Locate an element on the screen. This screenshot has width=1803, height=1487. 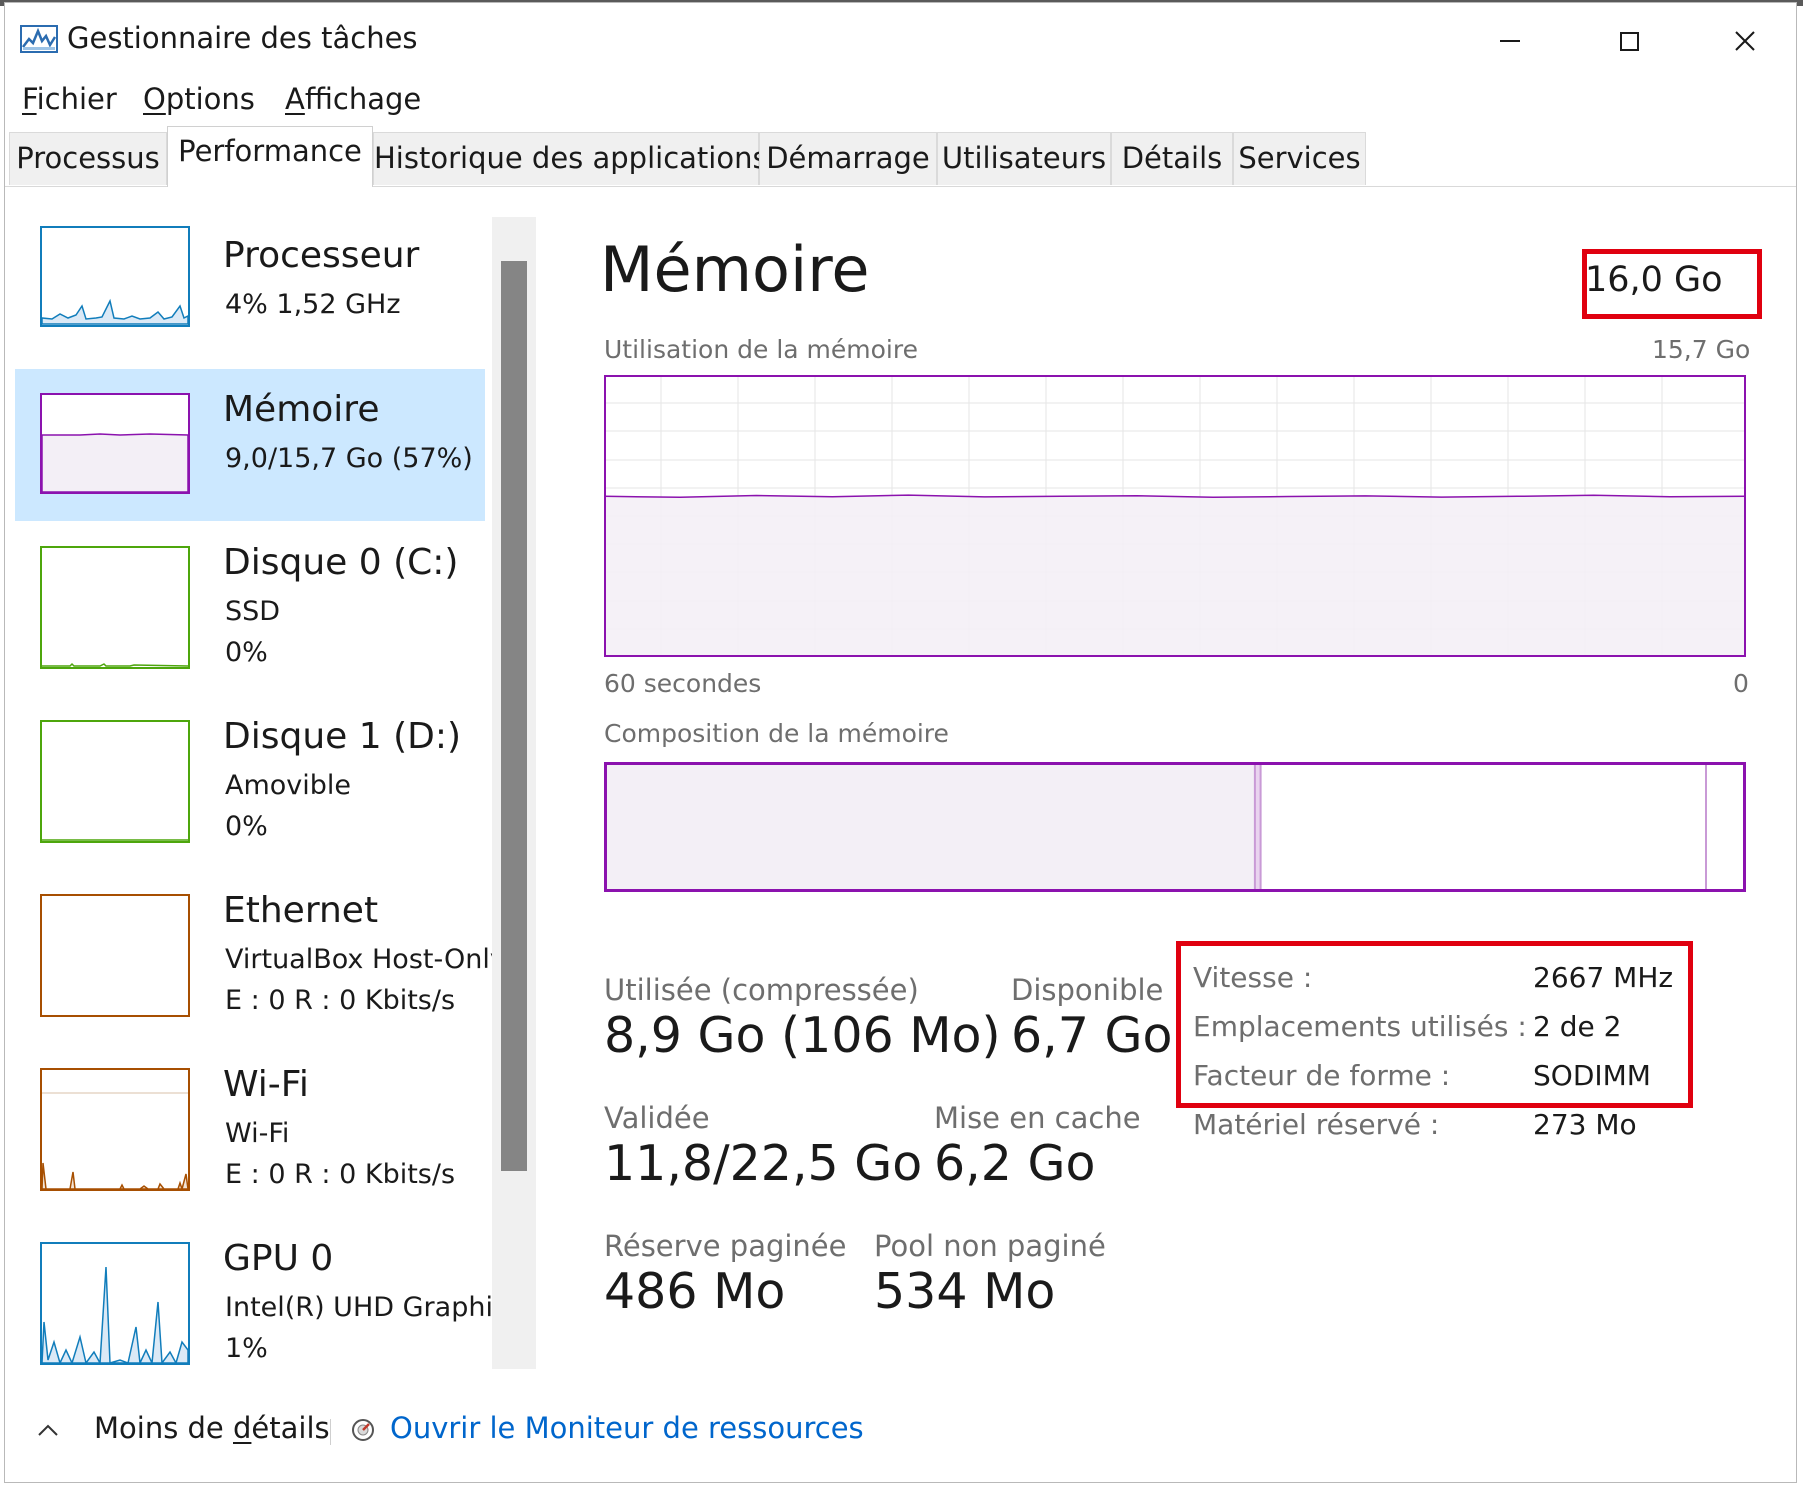
sidebar-item-name: Processeur is located at coordinates (321, 255).